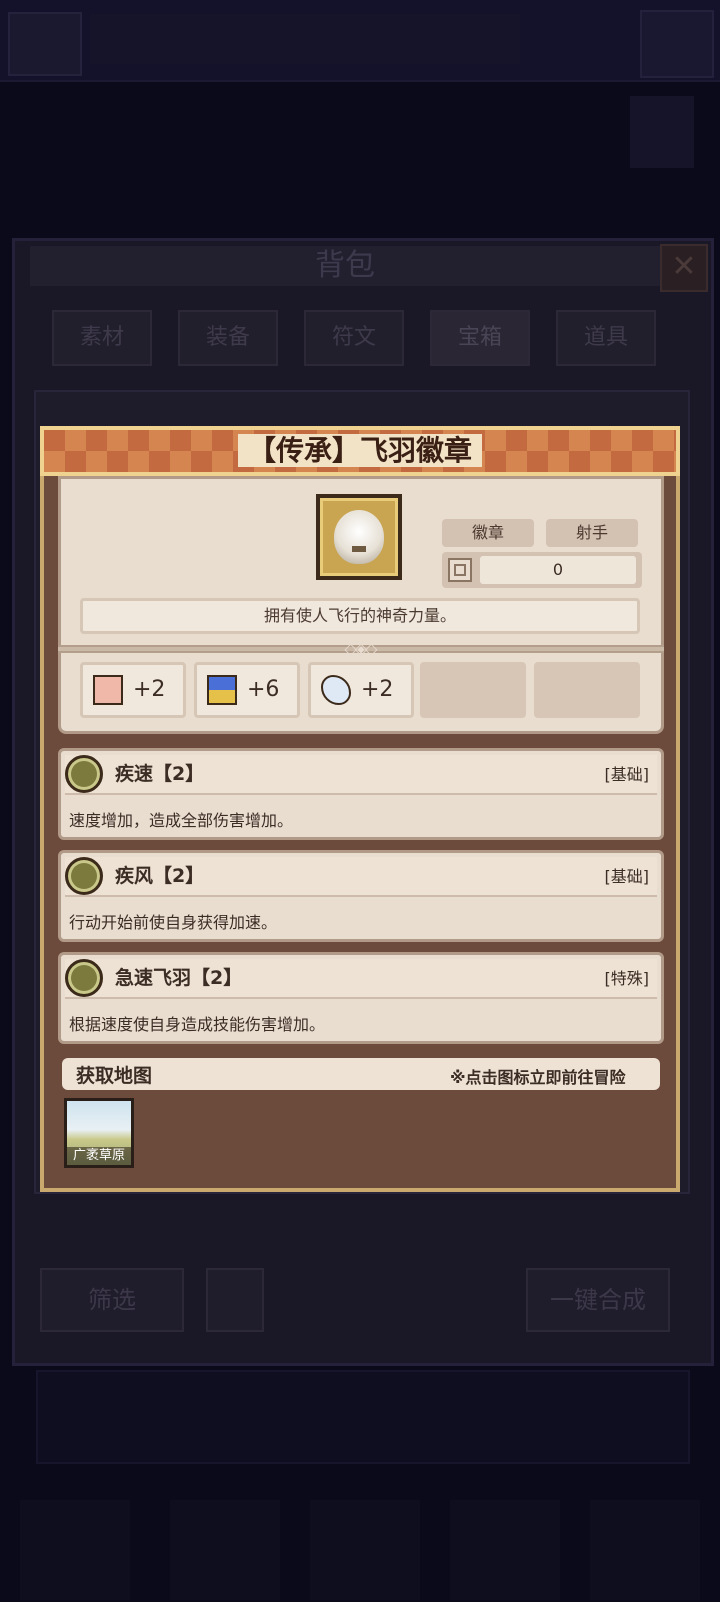 This screenshot has height=1602, width=720. What do you see at coordinates (45, 44) in the screenshot?
I see `player-avatar` at bounding box center [45, 44].